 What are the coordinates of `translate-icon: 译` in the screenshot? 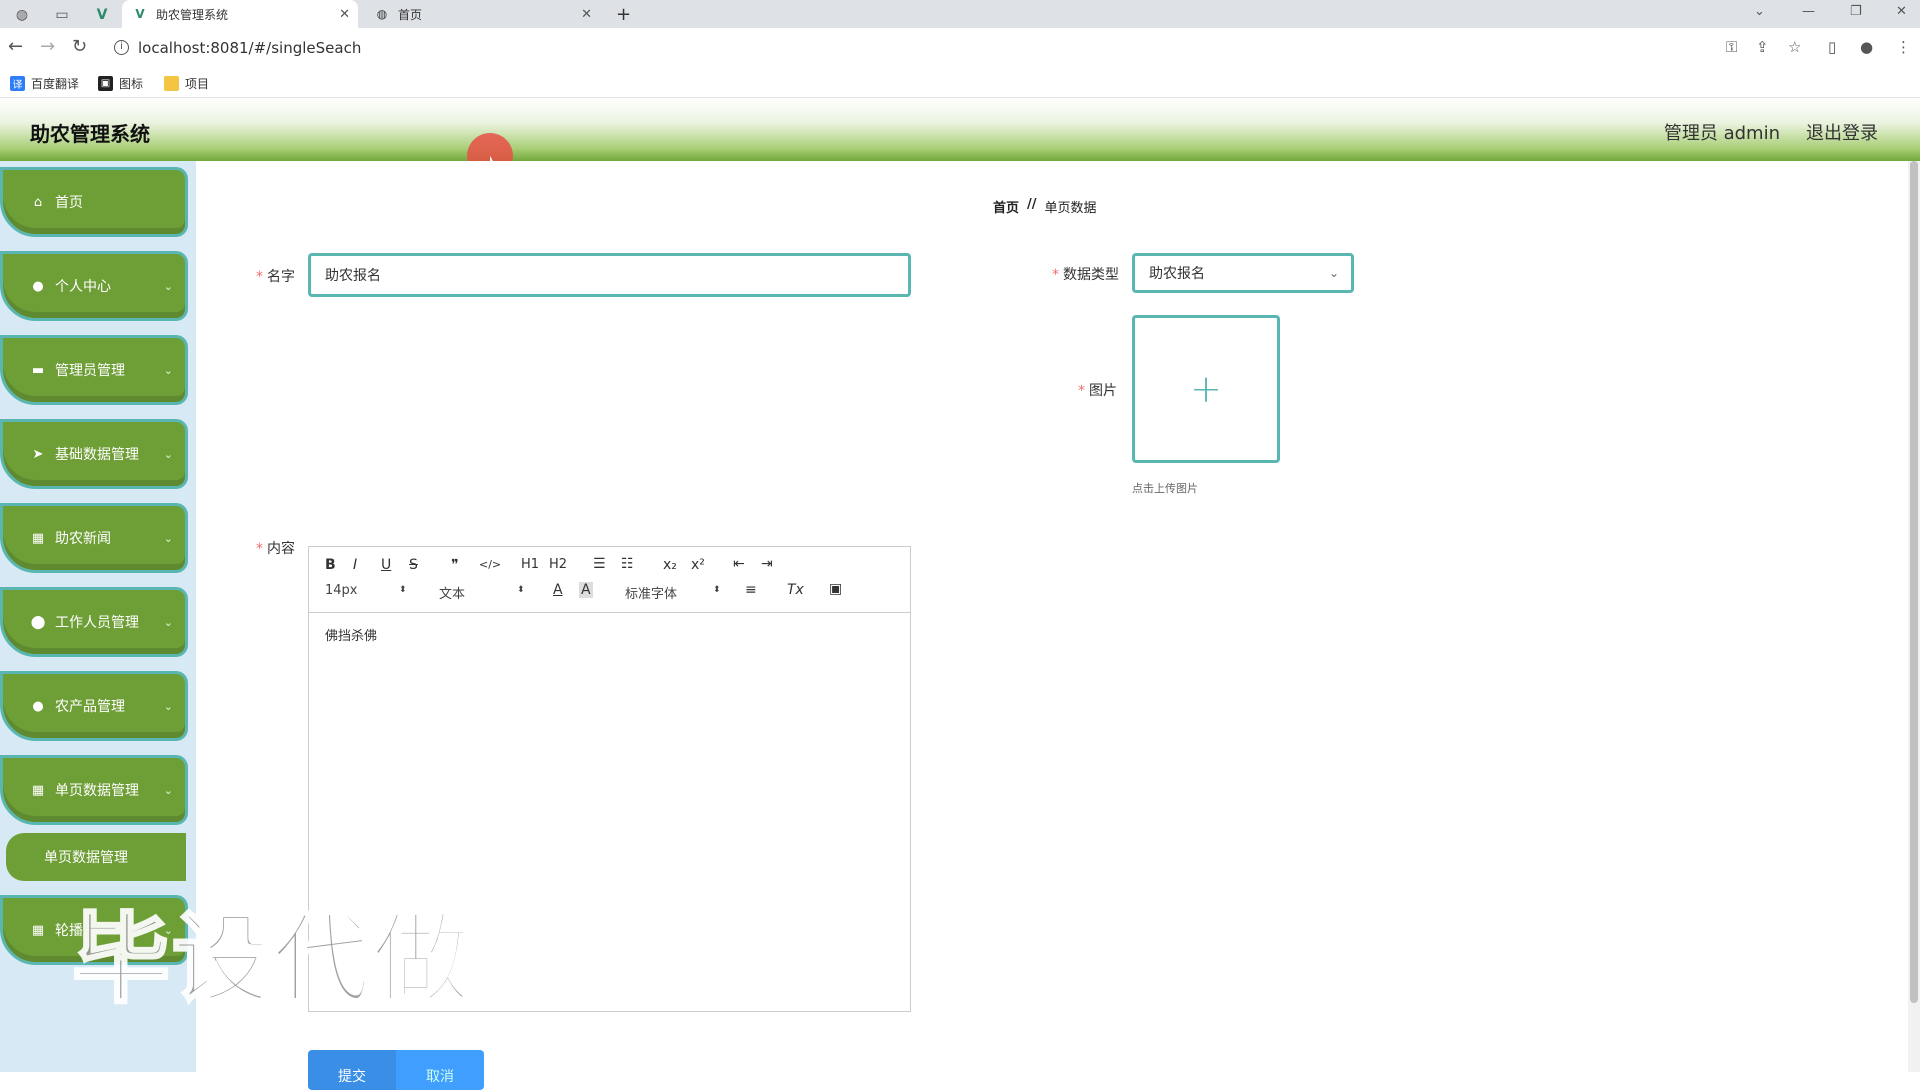 It's located at (17, 83).